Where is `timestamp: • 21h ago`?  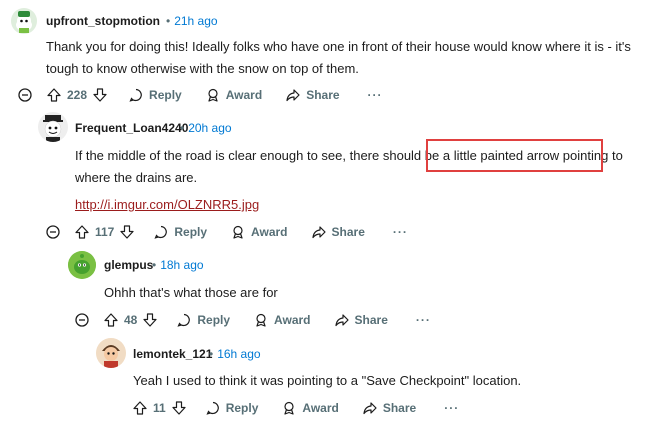 timestamp: • 21h ago is located at coordinates (192, 21).